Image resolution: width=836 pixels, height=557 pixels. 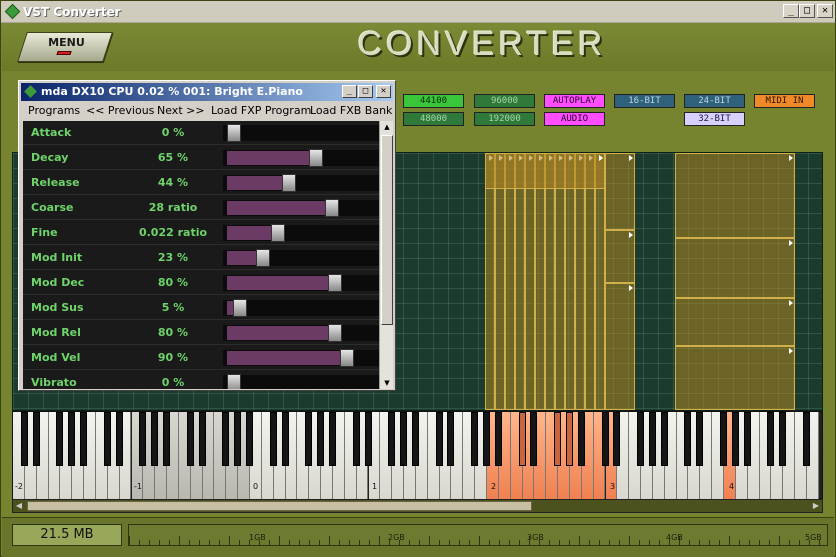 I want to click on tag-autoplay: AUTOPLAY, so click(x=574, y=101).